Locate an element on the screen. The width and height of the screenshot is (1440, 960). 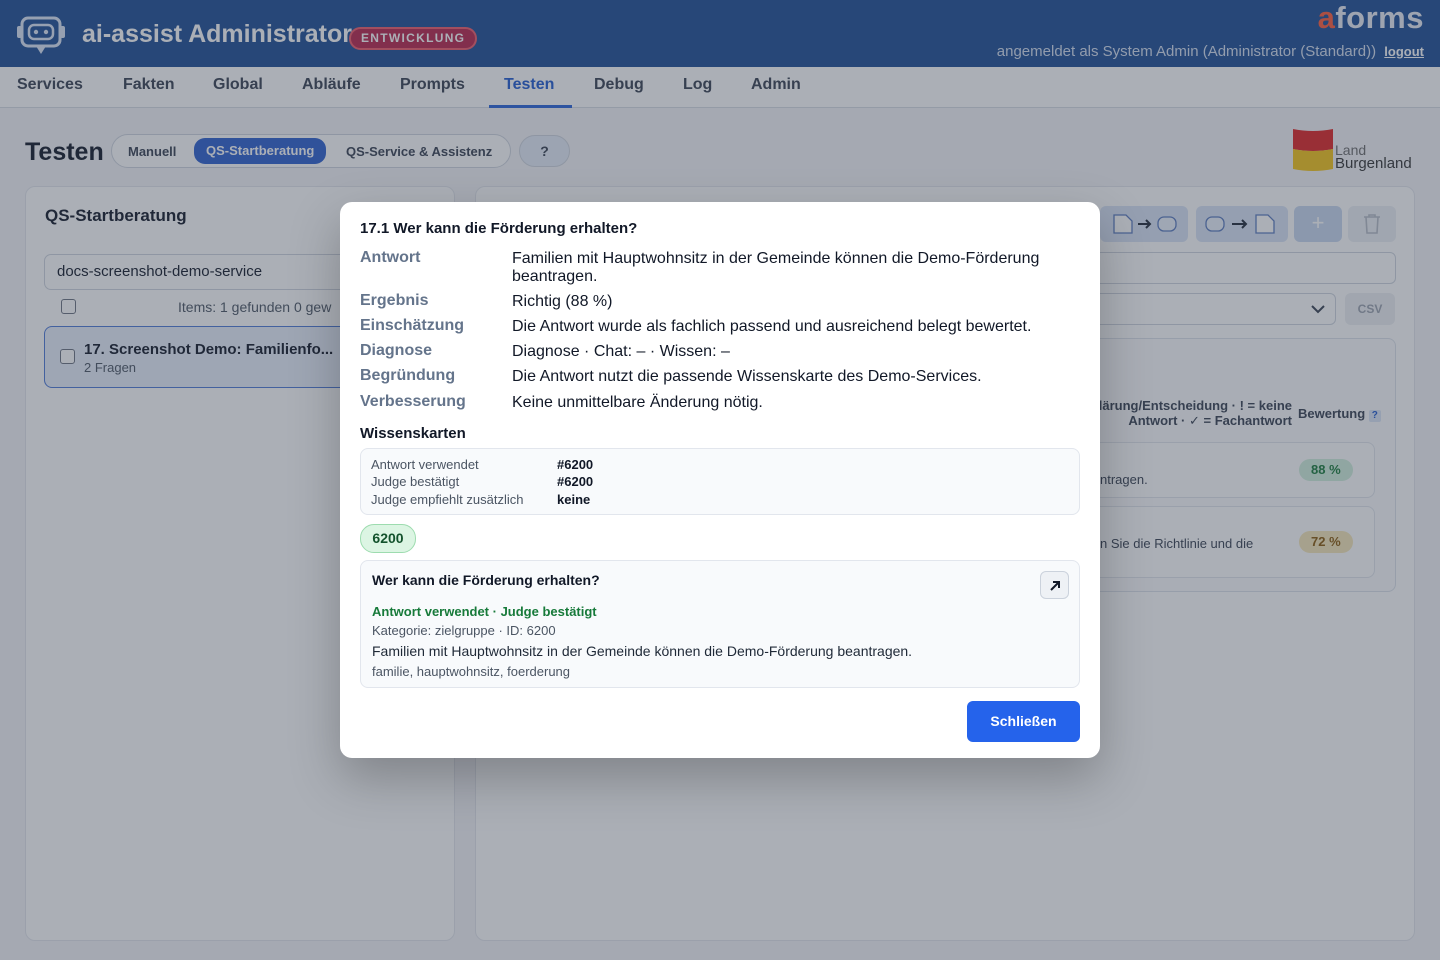
value-verbesserung: Keine unmittelbare Änderung nötig. is located at coordinates (637, 402).